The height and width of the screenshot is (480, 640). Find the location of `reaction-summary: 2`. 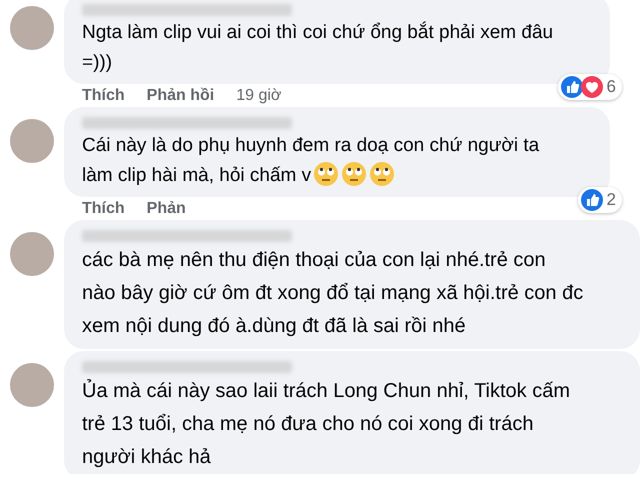

reaction-summary: 2 is located at coordinates (600, 200).